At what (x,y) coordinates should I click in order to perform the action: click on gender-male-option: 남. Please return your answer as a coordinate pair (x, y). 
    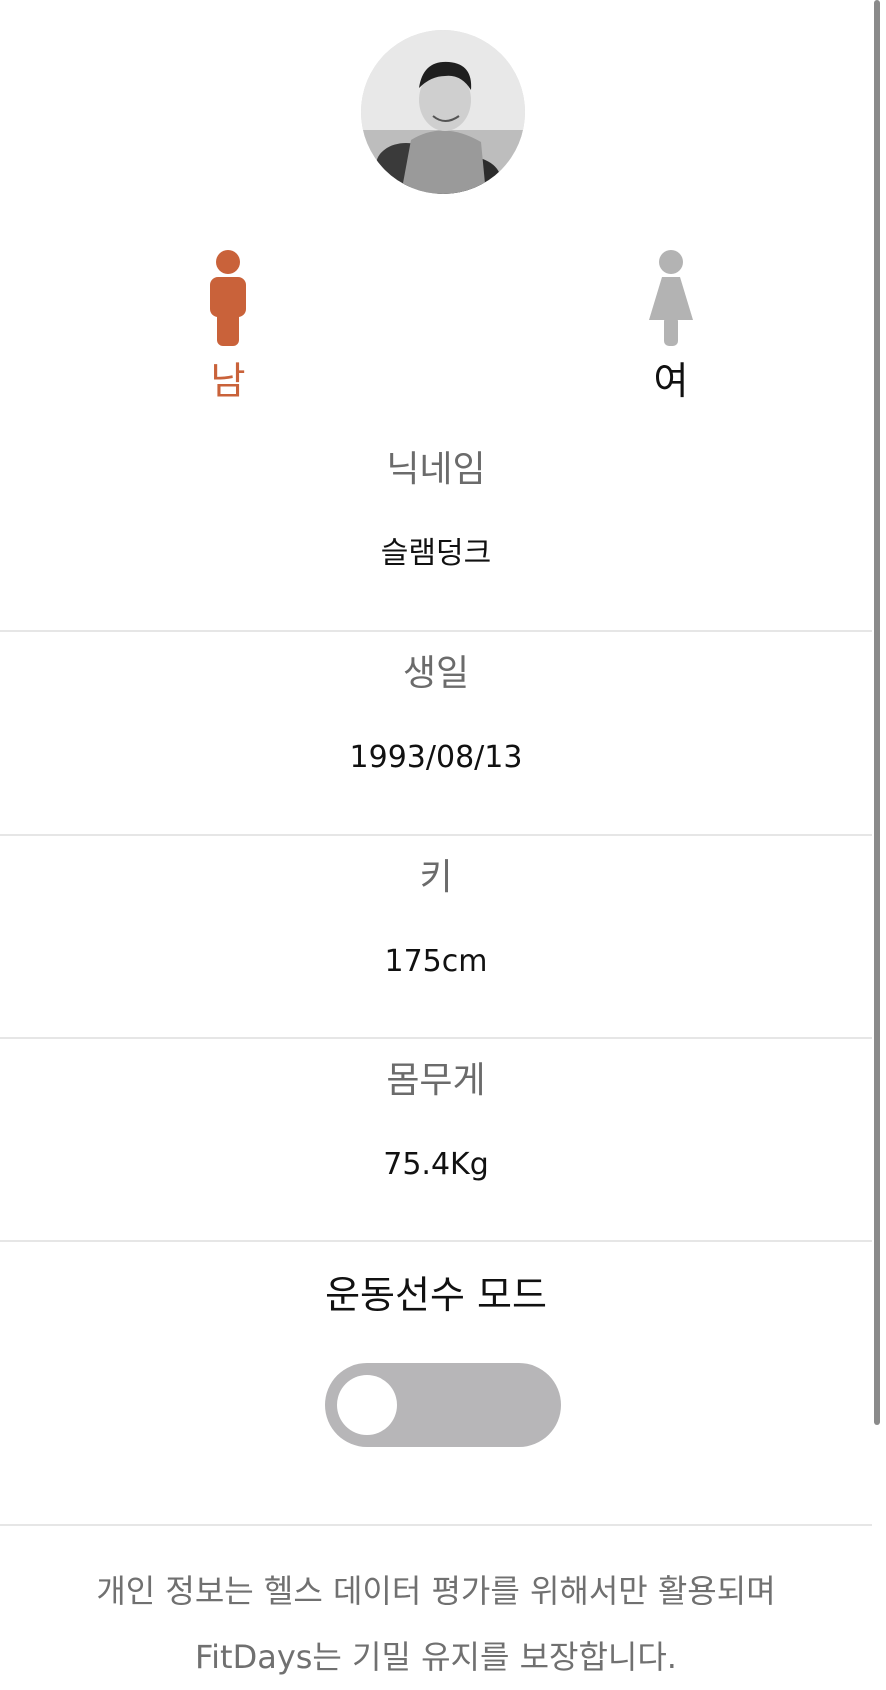
    Looking at the image, I should click on (228, 327).